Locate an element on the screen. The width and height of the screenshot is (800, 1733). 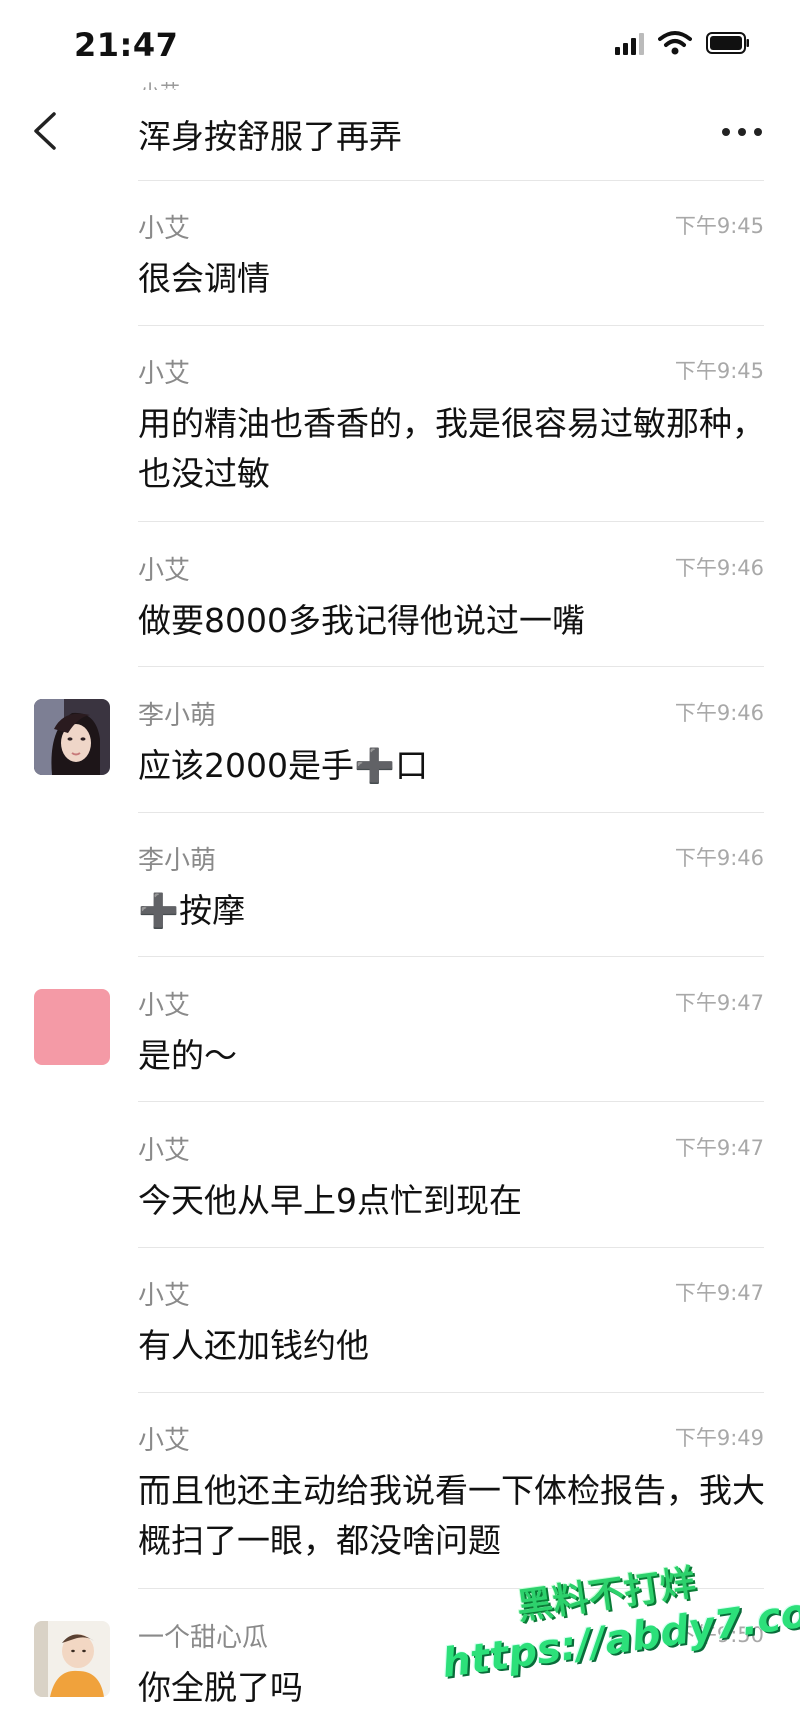
message-text: 是的～ is located at coordinates (187, 1055).